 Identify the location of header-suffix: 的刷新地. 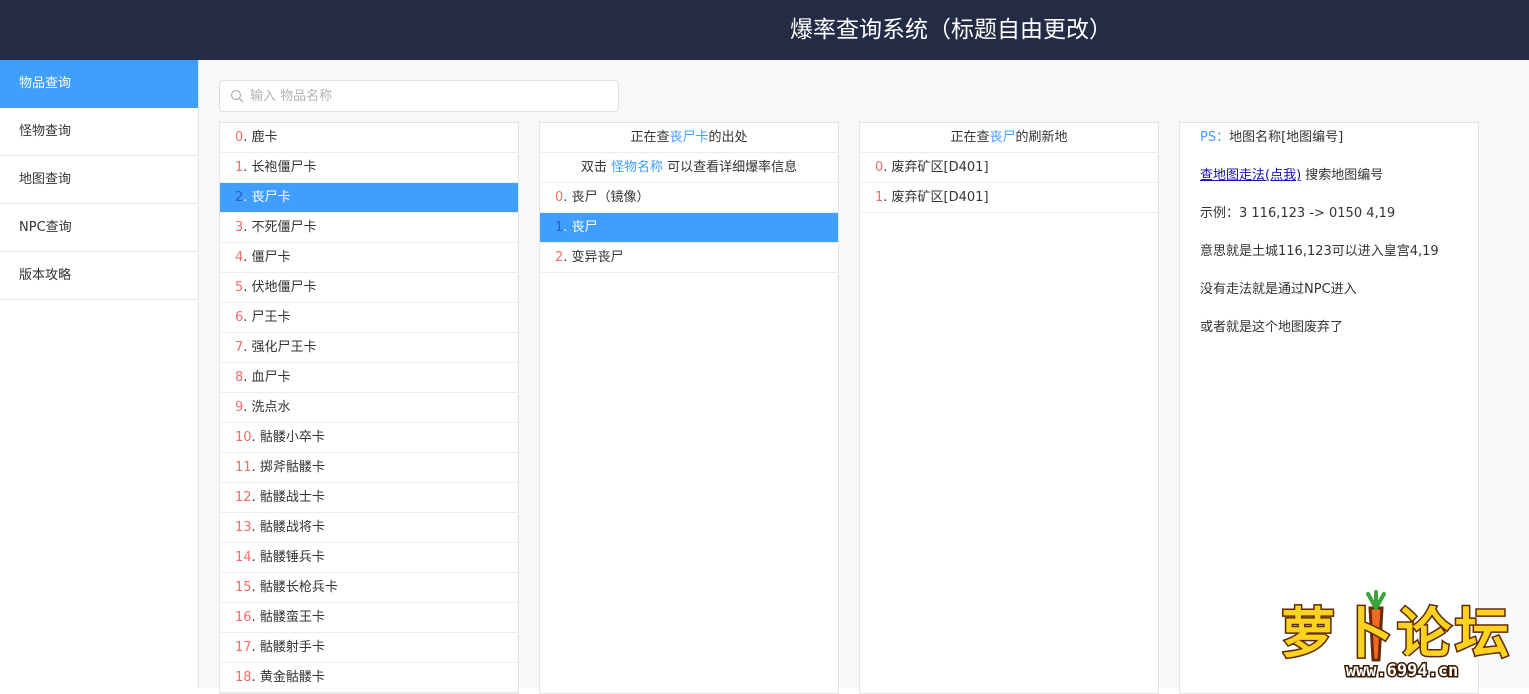
(1041, 137).